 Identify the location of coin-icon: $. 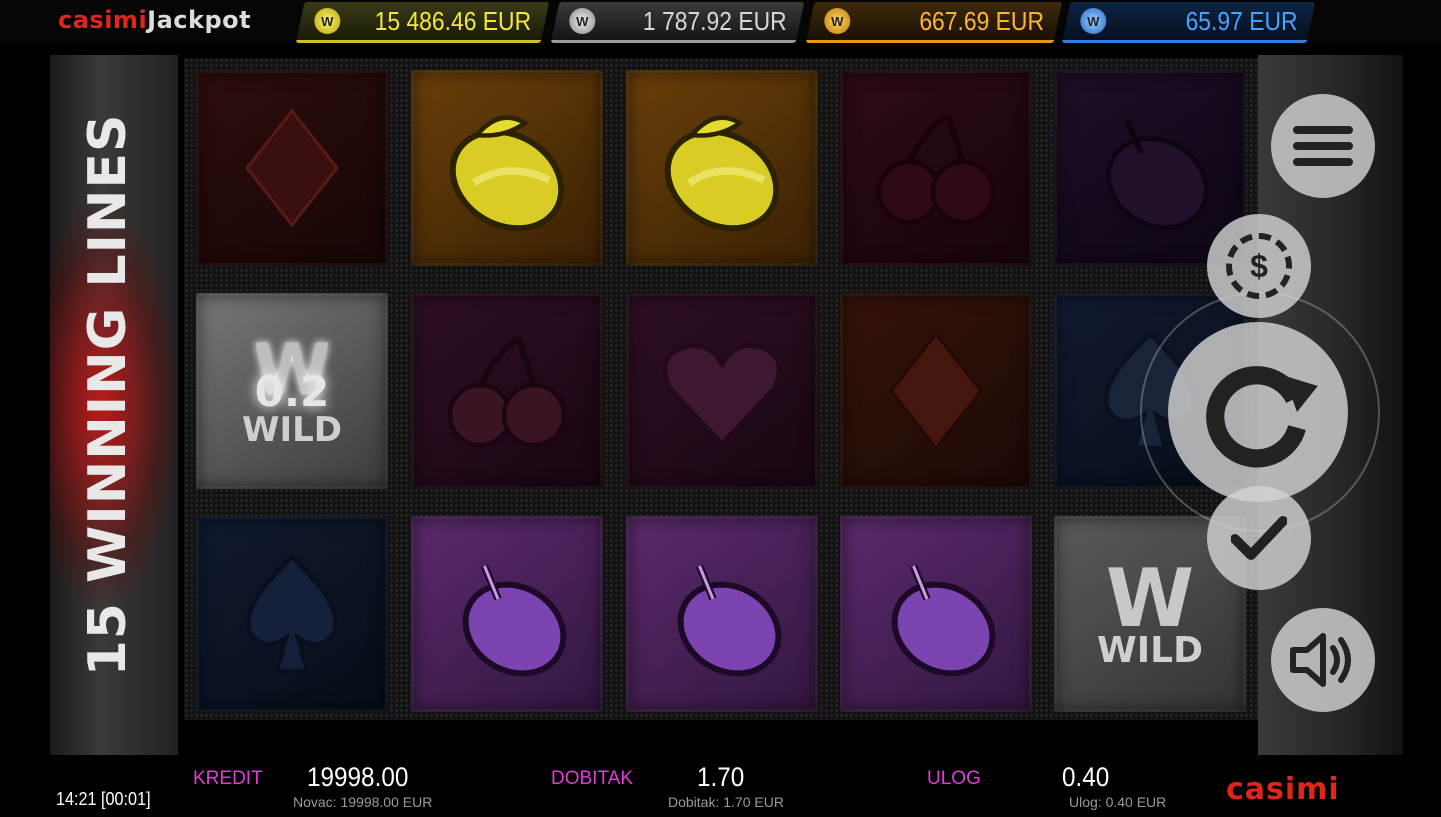
(1259, 266).